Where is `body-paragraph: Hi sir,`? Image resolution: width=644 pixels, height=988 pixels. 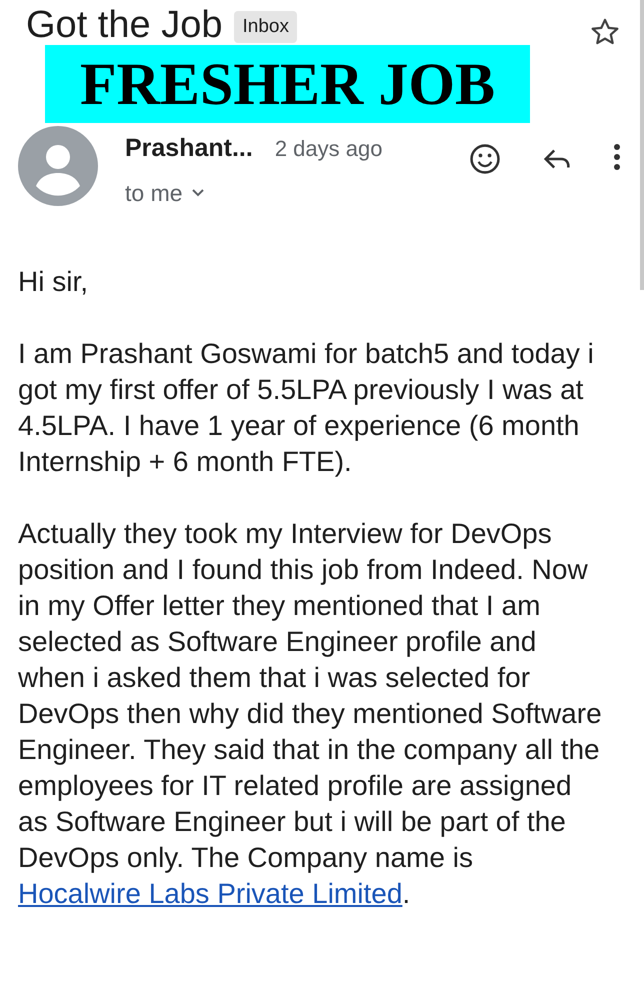
body-paragraph: Hi sir, is located at coordinates (53, 282).